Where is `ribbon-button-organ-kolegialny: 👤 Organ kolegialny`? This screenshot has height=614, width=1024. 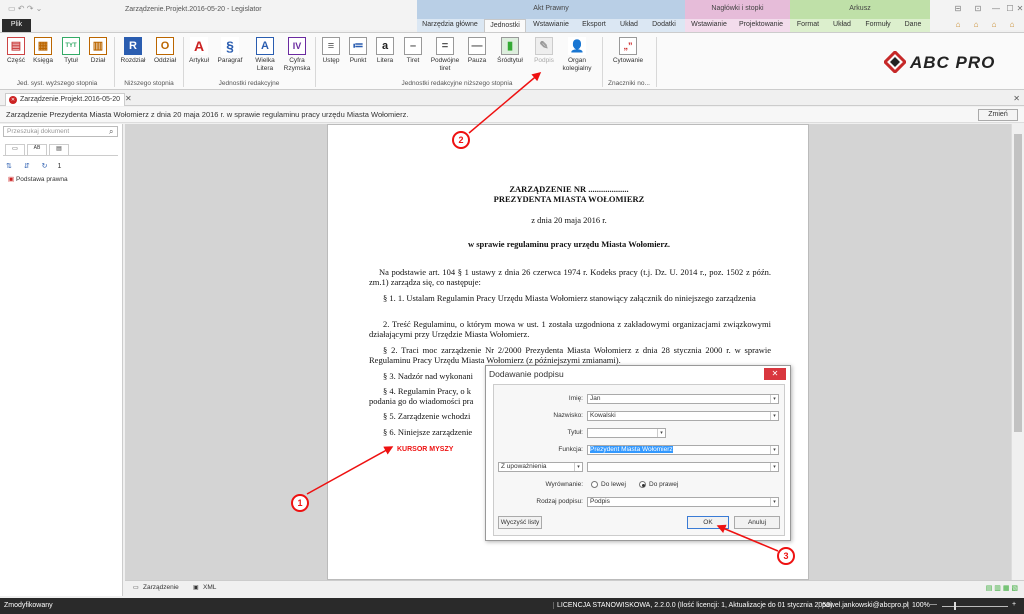
ribbon-button-organ-kolegialny: 👤 Organ kolegialny is located at coordinates (577, 54).